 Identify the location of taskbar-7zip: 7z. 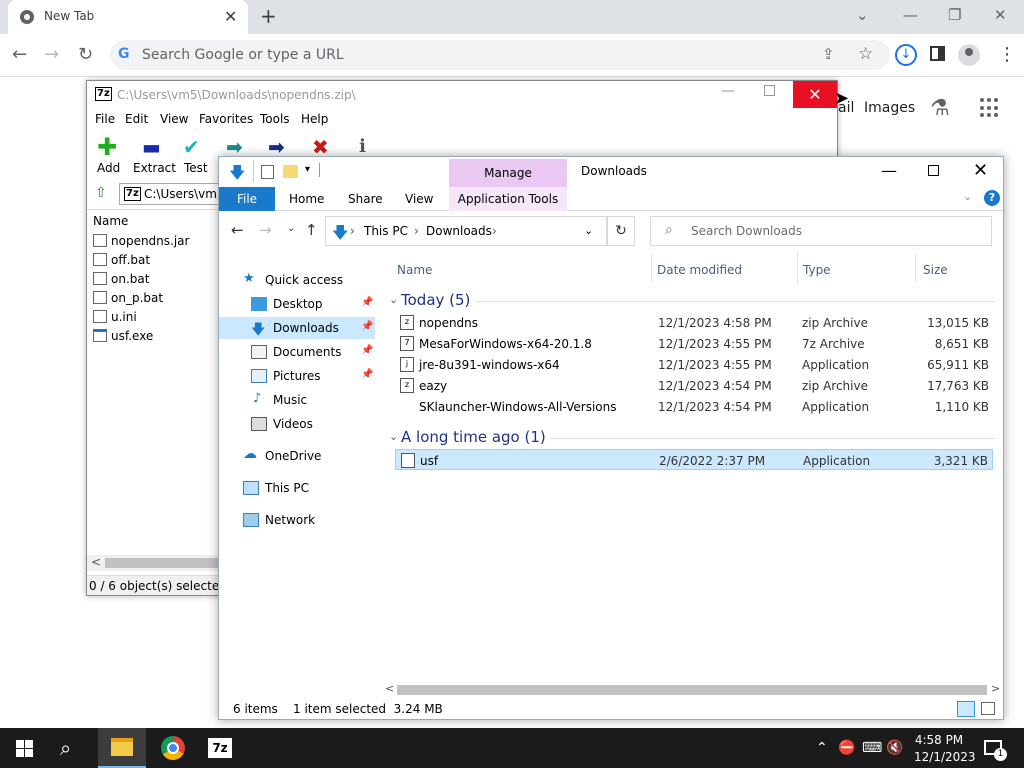
(220, 748).